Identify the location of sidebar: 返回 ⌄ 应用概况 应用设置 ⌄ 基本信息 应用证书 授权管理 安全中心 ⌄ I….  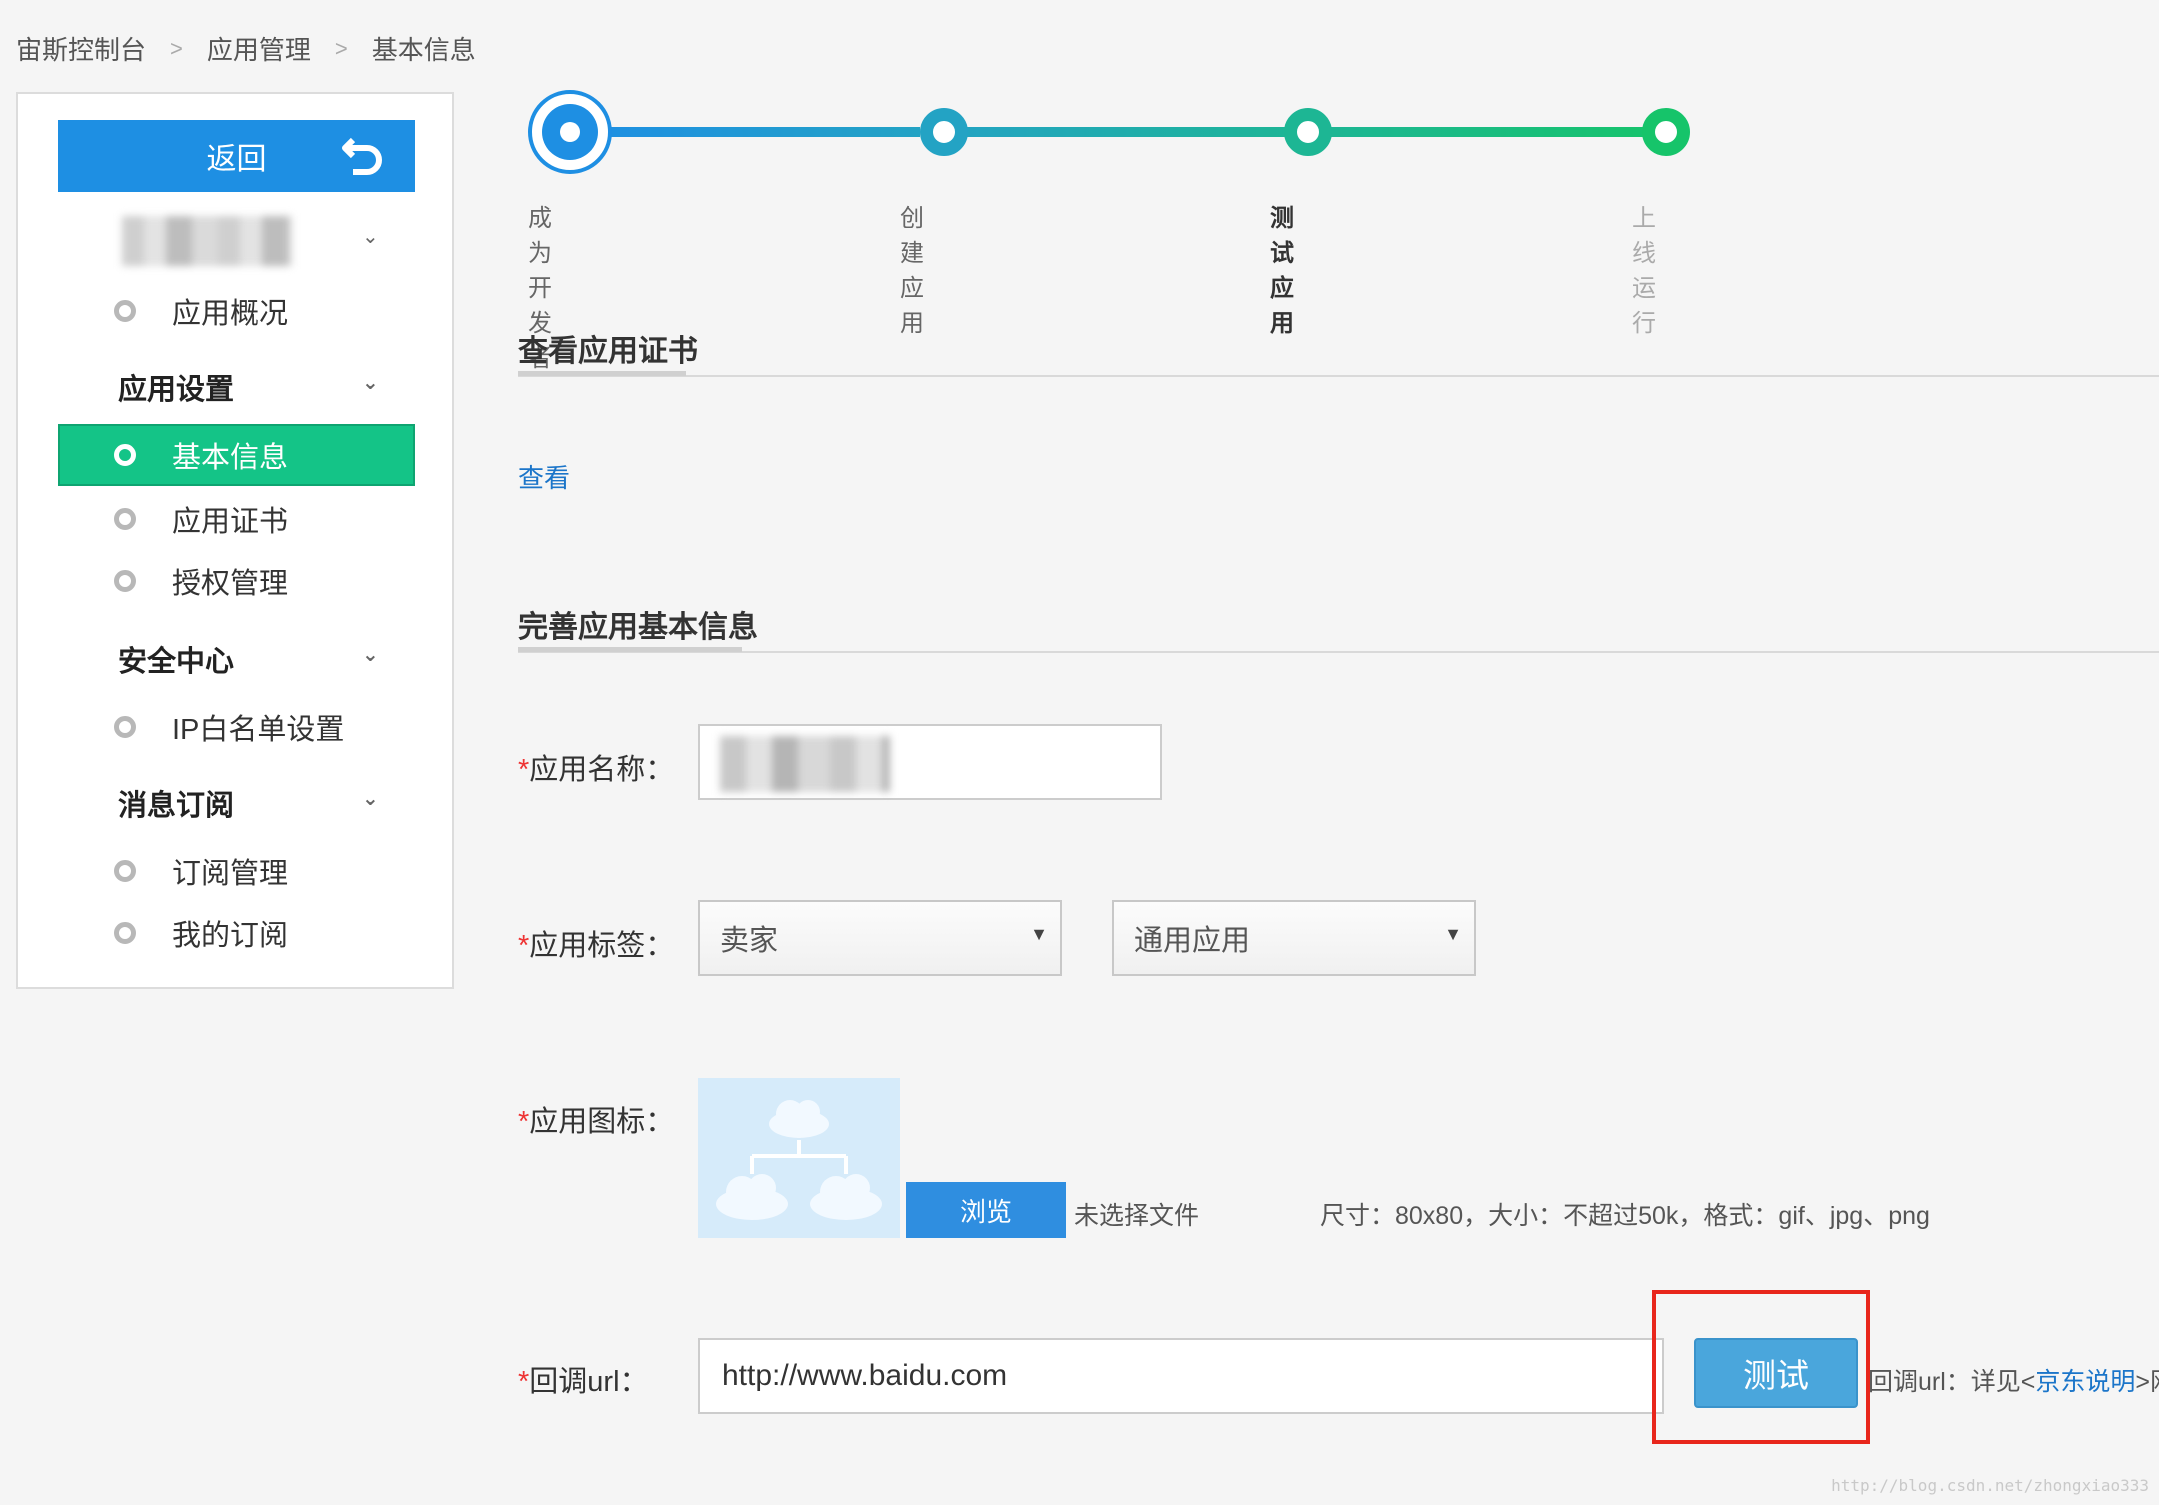
(235, 540).